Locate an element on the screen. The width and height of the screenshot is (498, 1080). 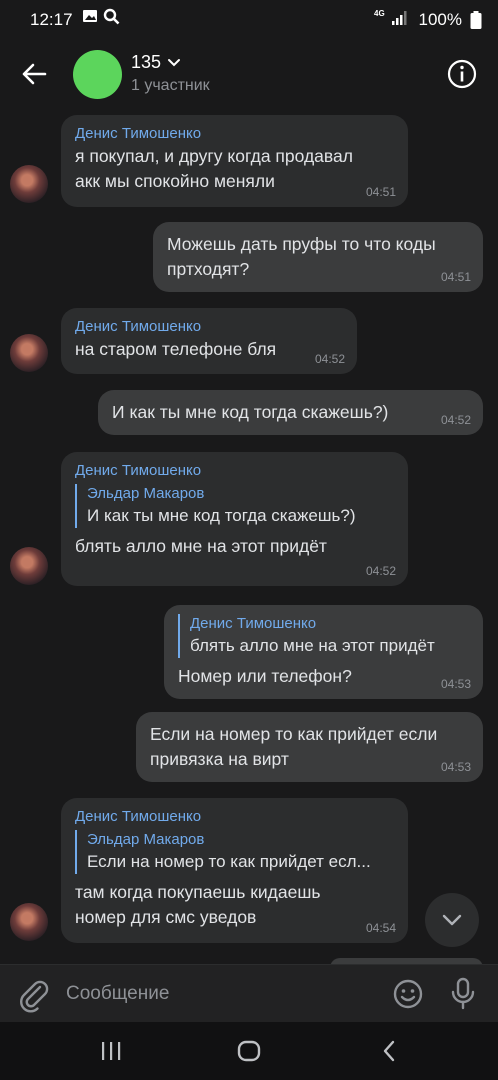
status-time: 12:17 is located at coordinates (51, 19).